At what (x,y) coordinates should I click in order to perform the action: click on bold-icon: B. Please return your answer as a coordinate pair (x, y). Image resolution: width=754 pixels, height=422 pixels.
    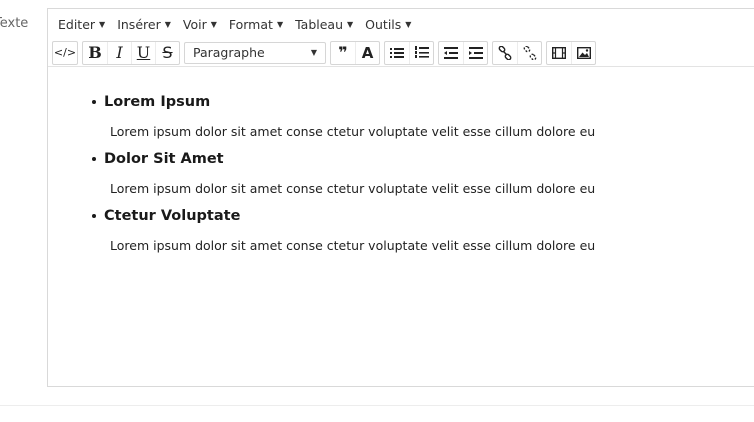
    Looking at the image, I should click on (95, 53).